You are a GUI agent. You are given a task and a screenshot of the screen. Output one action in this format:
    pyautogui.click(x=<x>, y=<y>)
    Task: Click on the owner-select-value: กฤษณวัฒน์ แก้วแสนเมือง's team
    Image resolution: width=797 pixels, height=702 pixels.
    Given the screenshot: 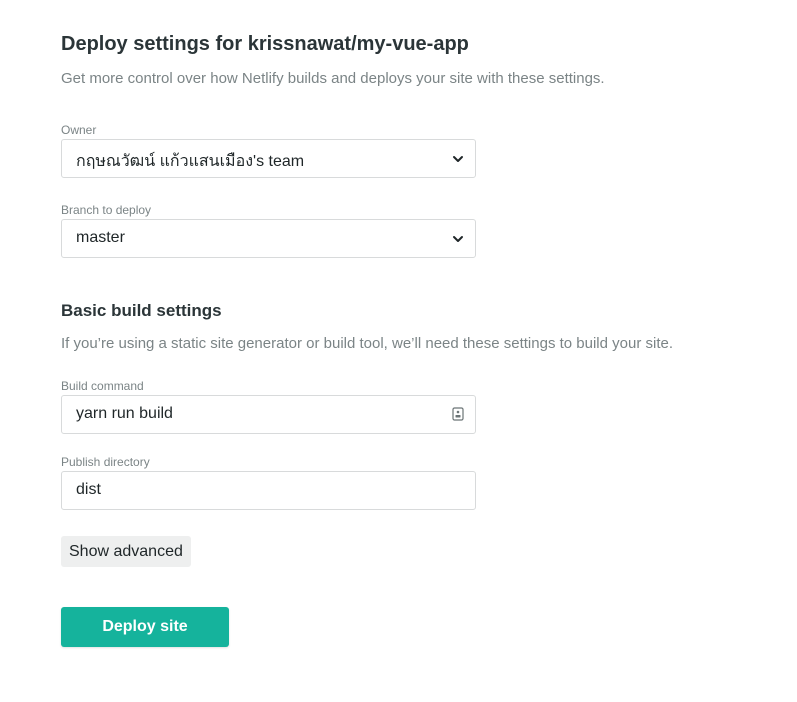 What is the action you would take?
    pyautogui.click(x=190, y=161)
    